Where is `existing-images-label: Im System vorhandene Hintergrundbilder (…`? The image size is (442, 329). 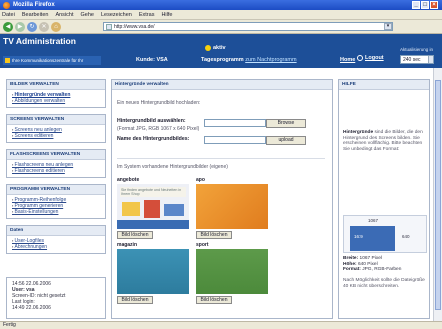 existing-images-label: Im System vorhandene Hintergrundbilder (… is located at coordinates (172, 167).